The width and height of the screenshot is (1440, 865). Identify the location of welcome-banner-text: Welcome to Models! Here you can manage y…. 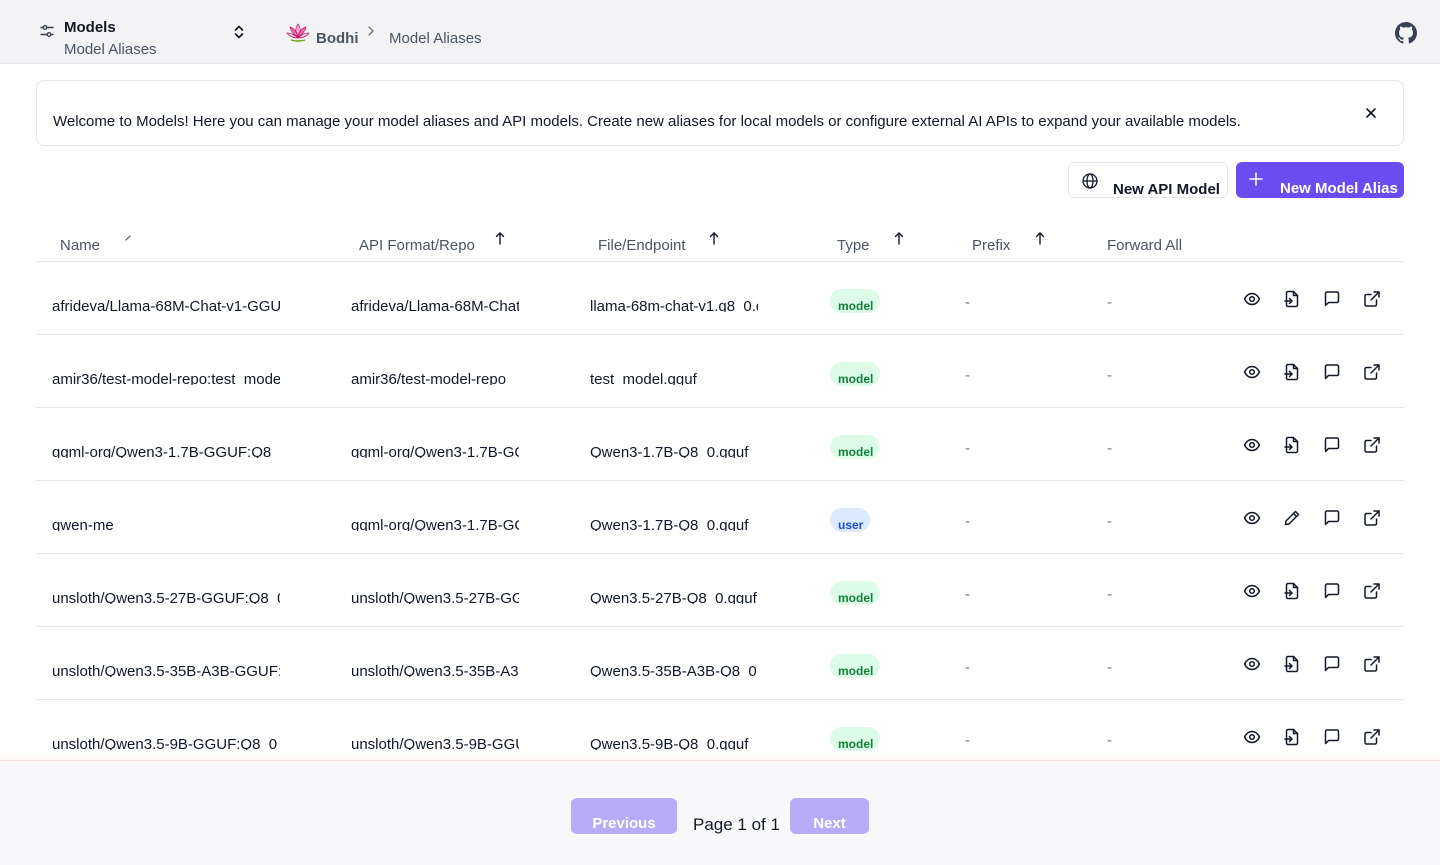
(647, 121).